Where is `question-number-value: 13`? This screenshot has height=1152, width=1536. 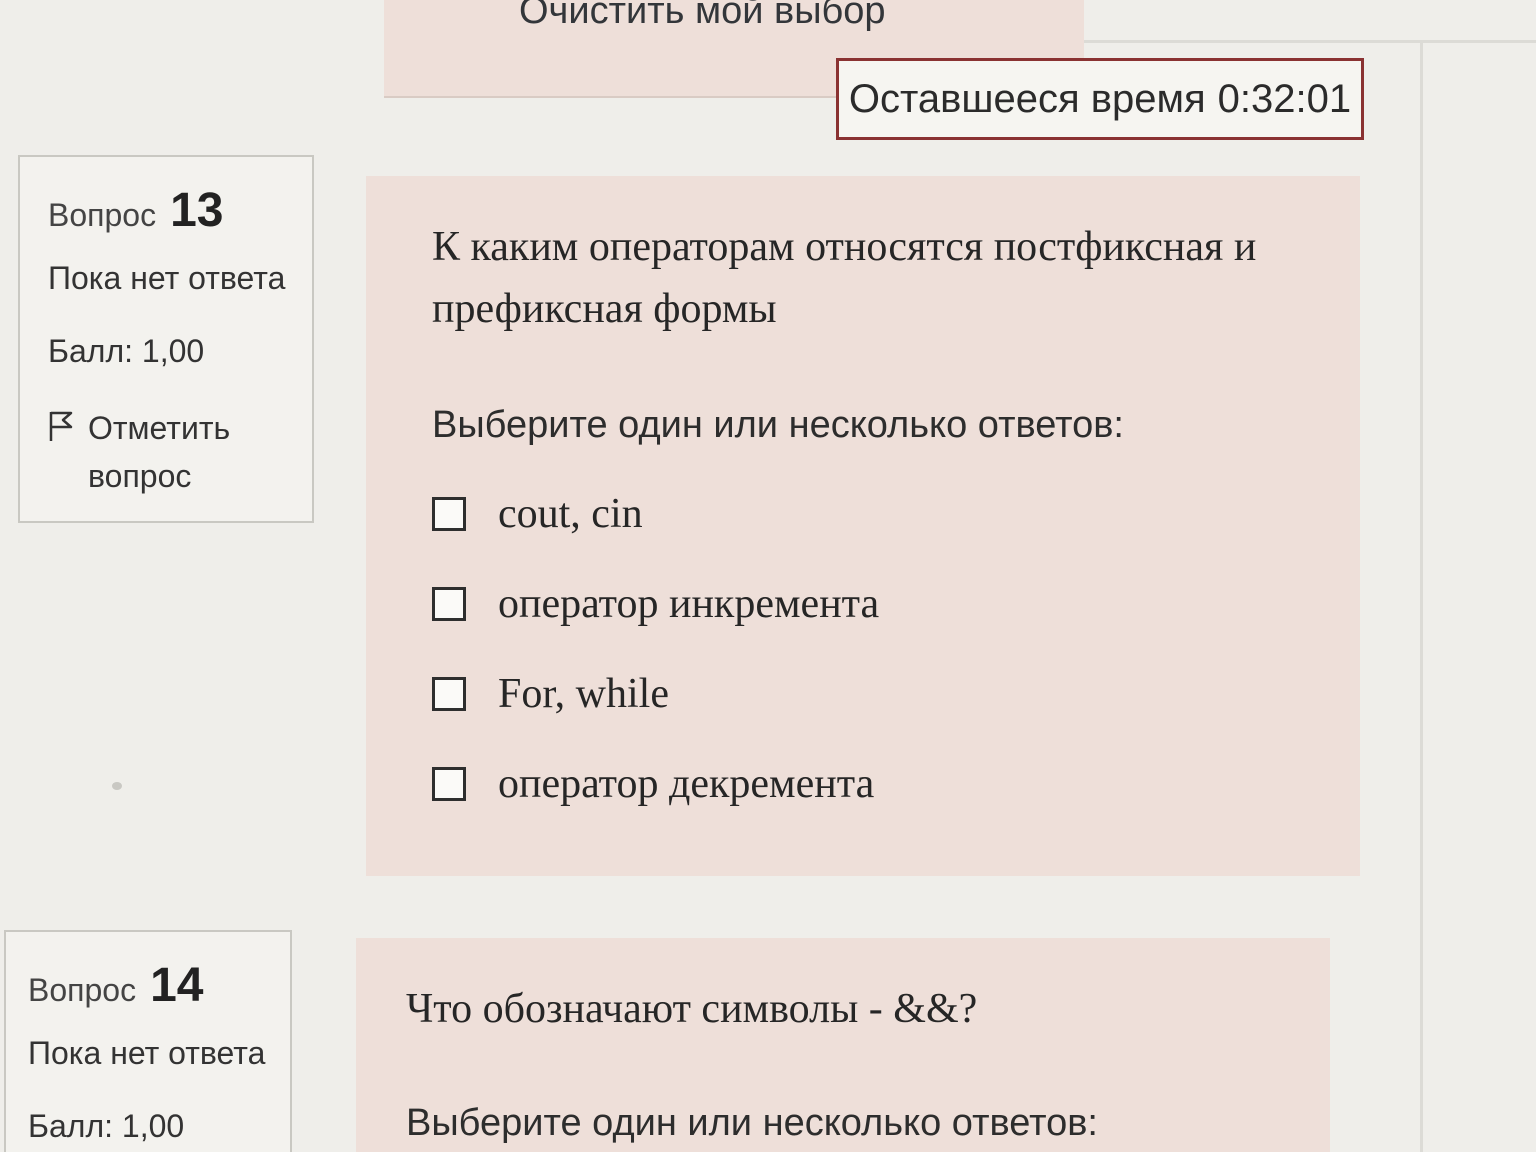
question-number-value: 13 is located at coordinates (197, 210).